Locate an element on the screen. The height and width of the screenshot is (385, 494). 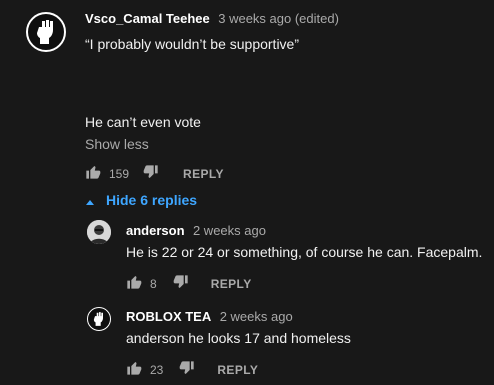
person-photo-icon is located at coordinates (99, 232).